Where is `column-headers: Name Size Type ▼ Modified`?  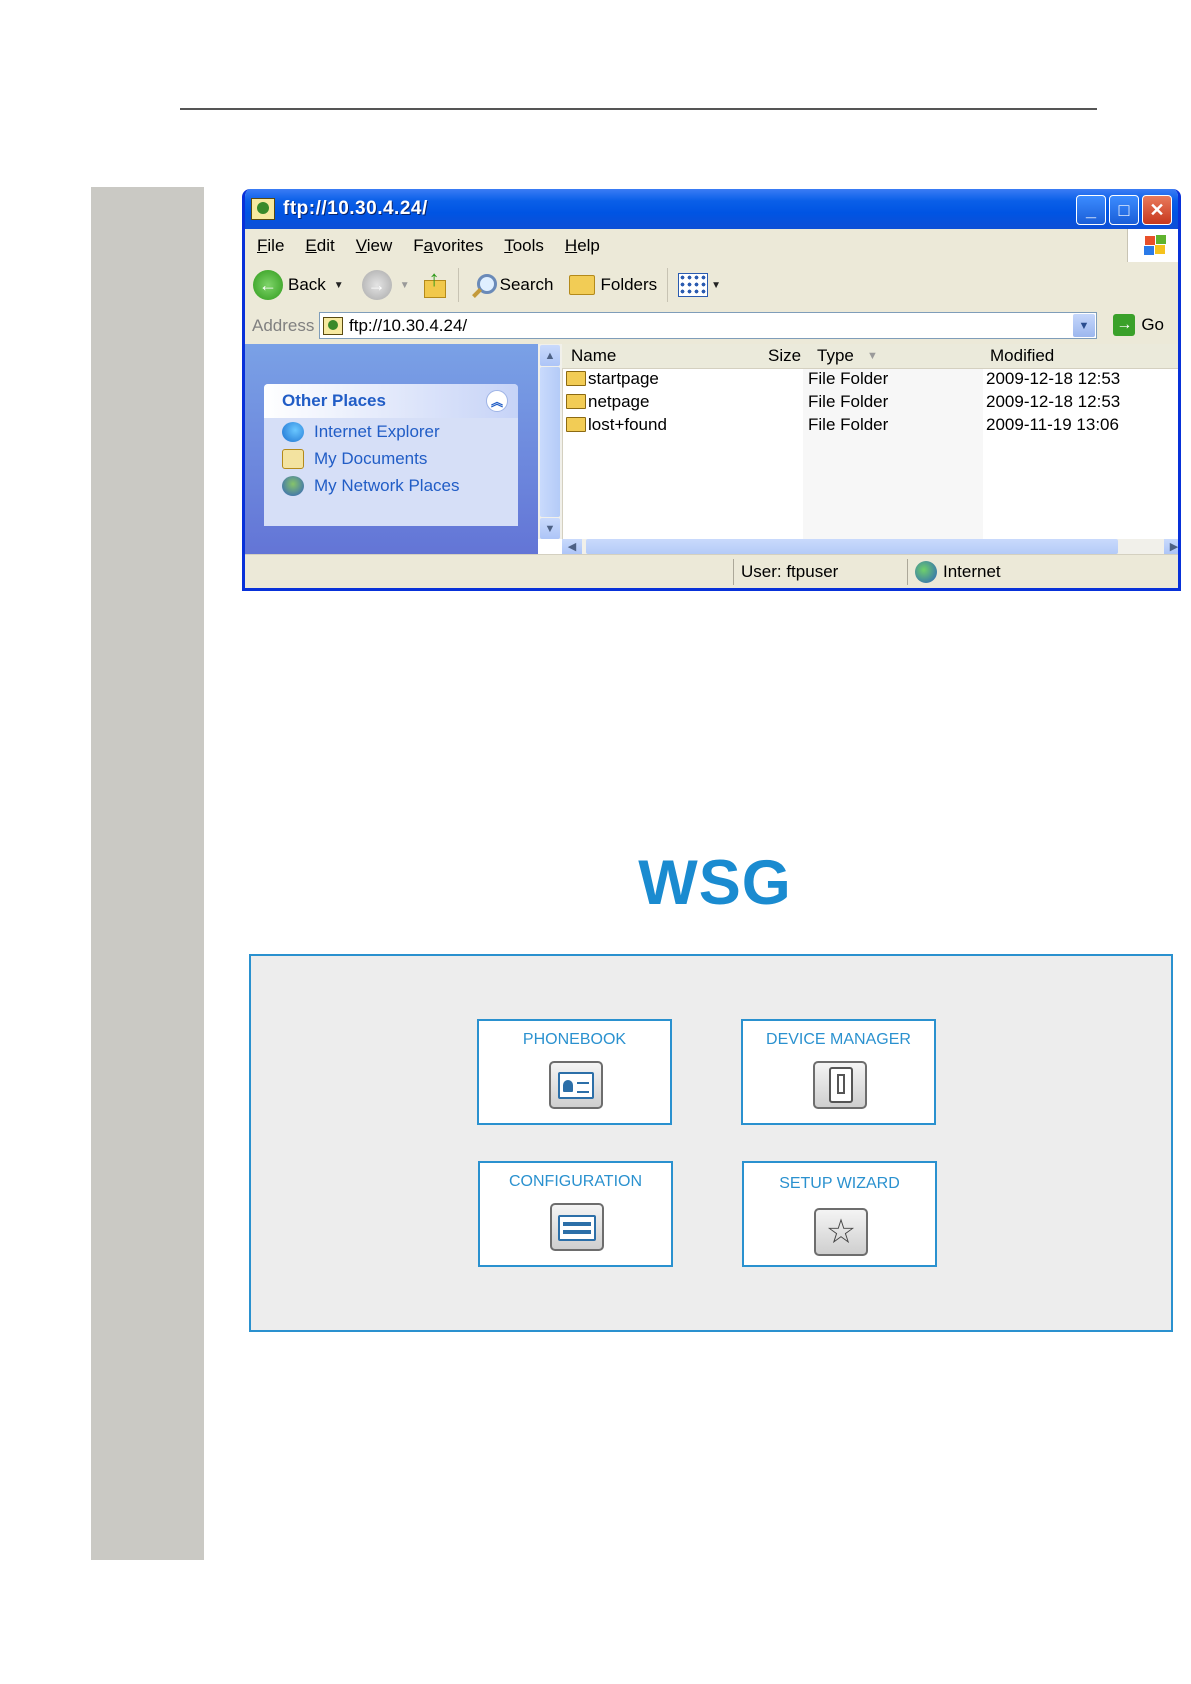
column-headers: Name Size Type ▼ Modified is located at coordinates (870, 356).